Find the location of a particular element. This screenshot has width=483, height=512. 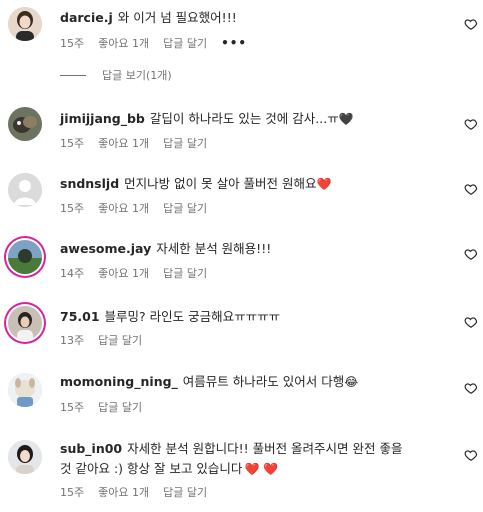

comment-text: 여름뮤트 하나라도 있어서 다행 is located at coordinates (263, 381).